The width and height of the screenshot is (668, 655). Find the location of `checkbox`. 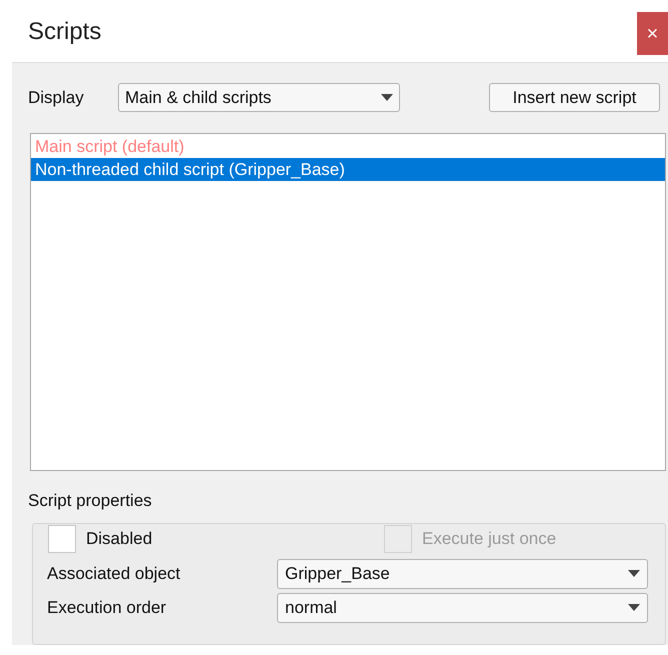

checkbox is located at coordinates (62, 538).